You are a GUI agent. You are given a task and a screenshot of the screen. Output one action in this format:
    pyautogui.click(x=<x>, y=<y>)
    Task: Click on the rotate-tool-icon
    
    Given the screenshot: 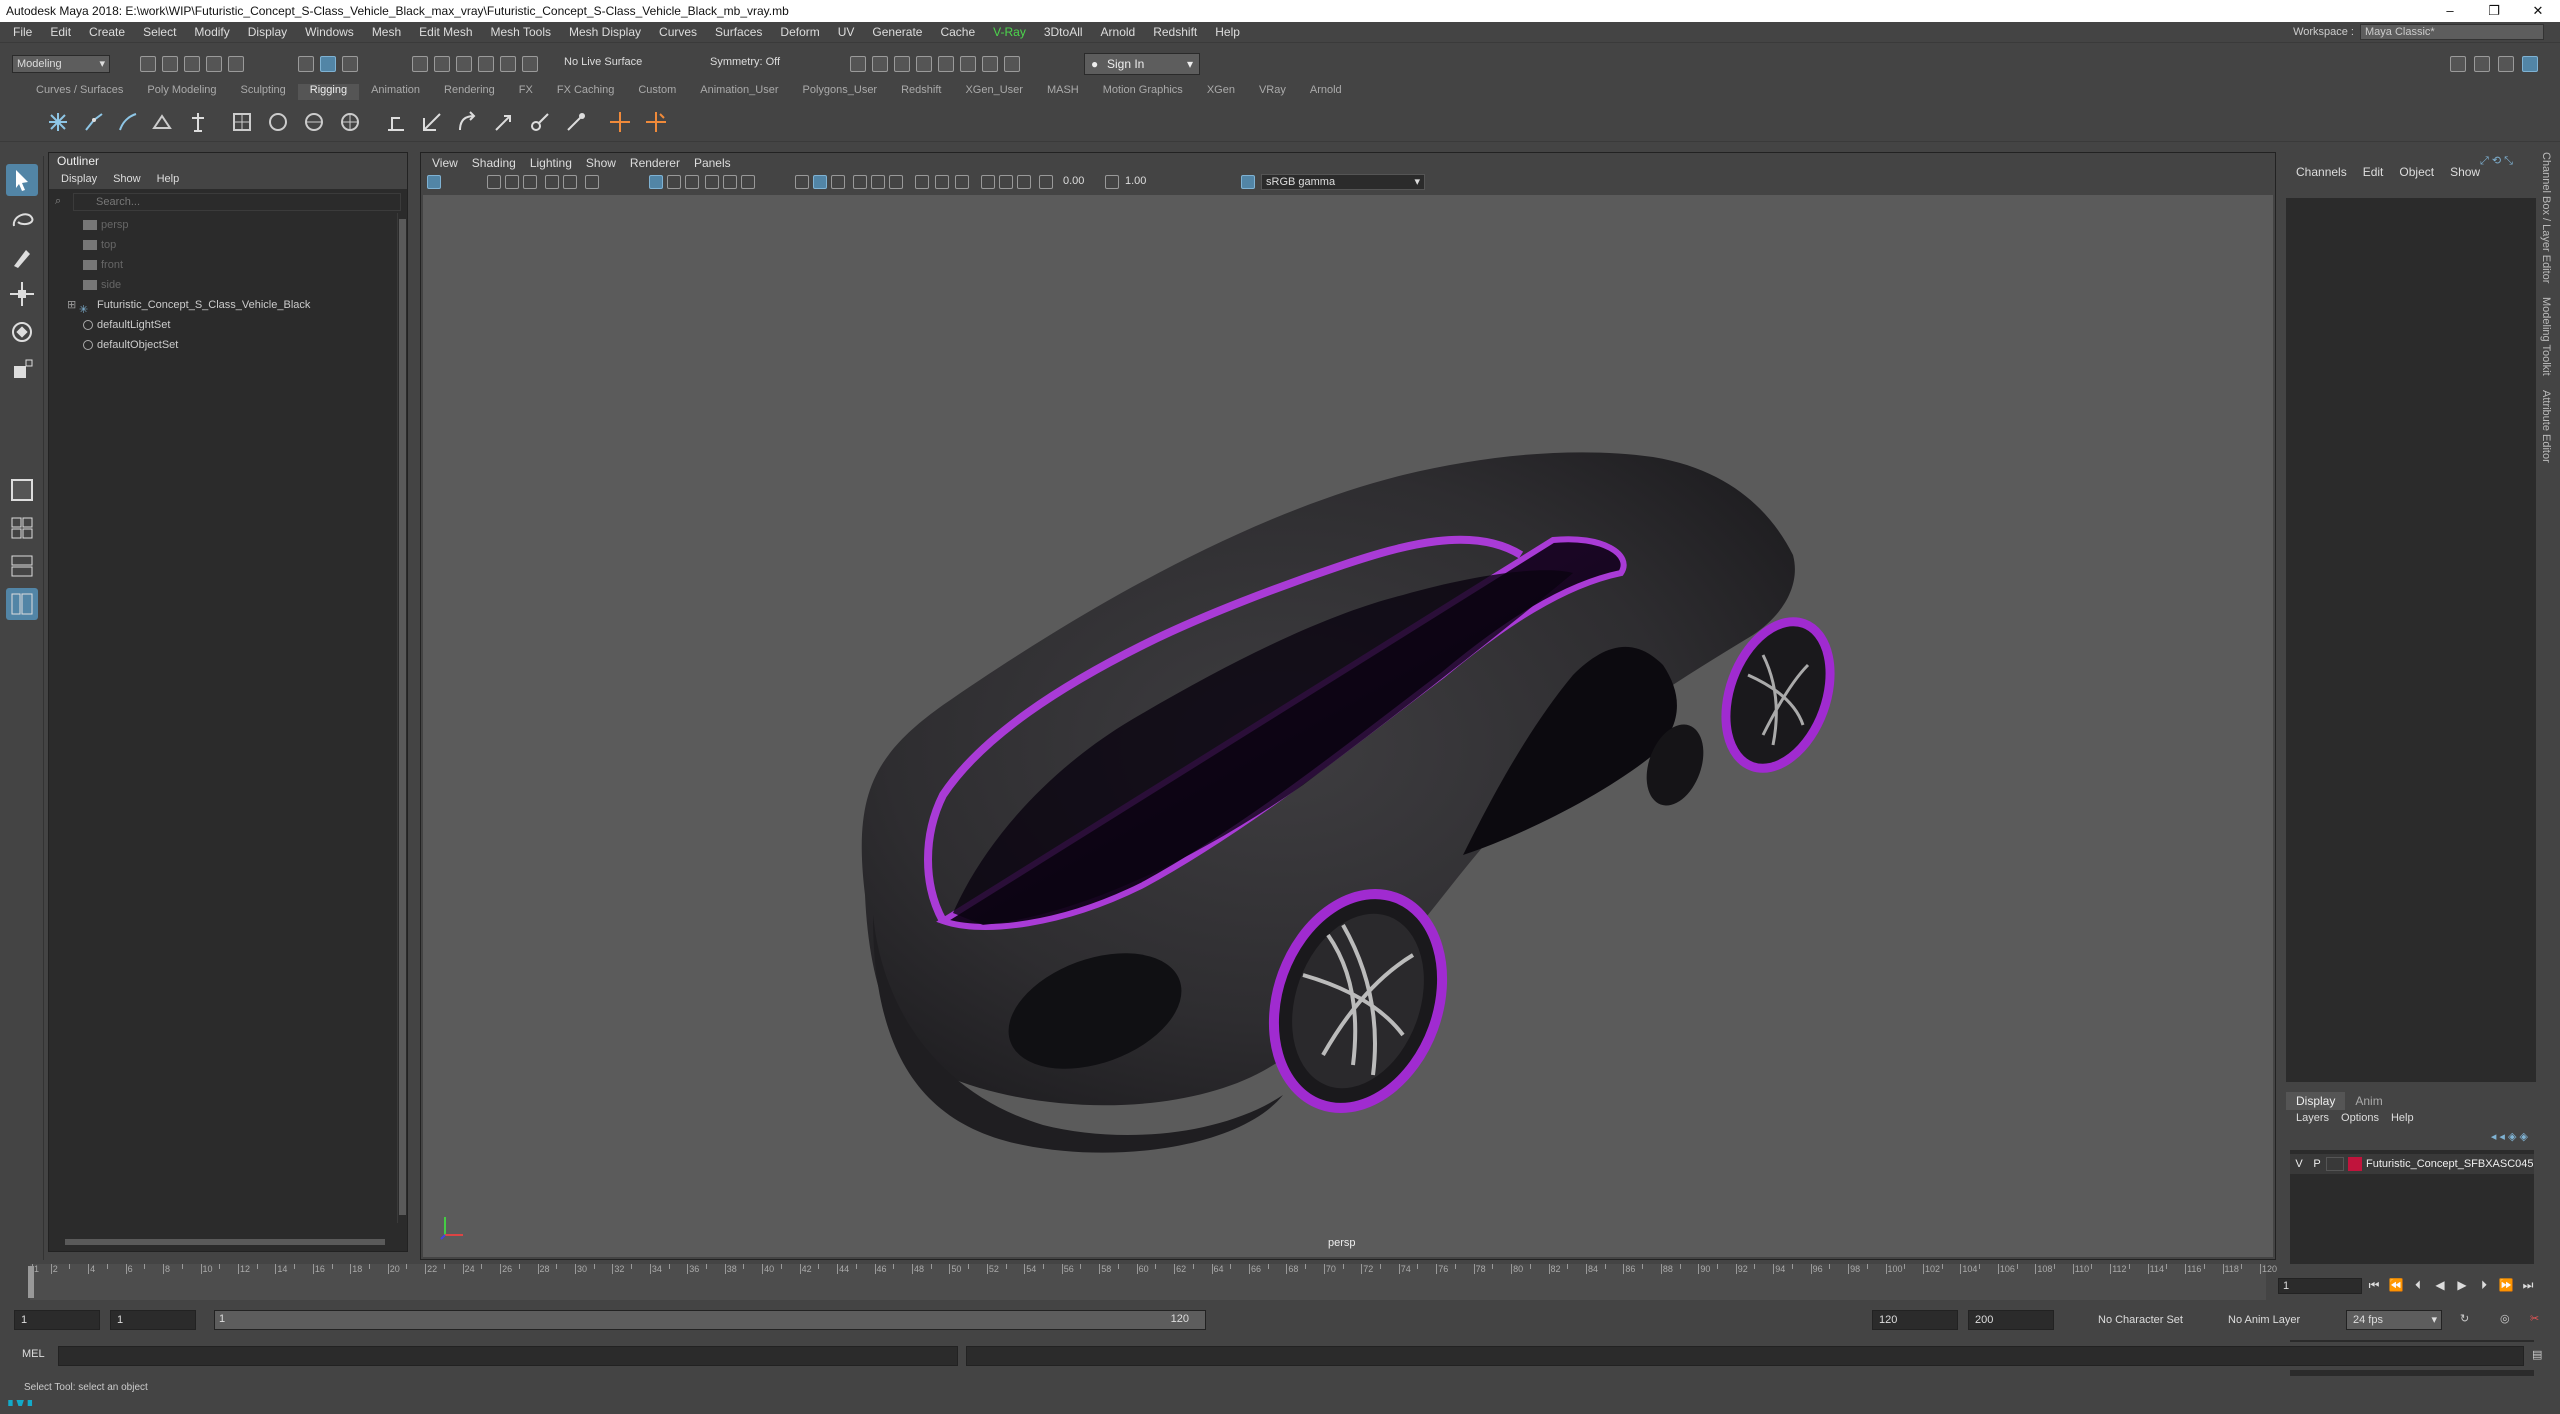 What is the action you would take?
    pyautogui.click(x=22, y=332)
    